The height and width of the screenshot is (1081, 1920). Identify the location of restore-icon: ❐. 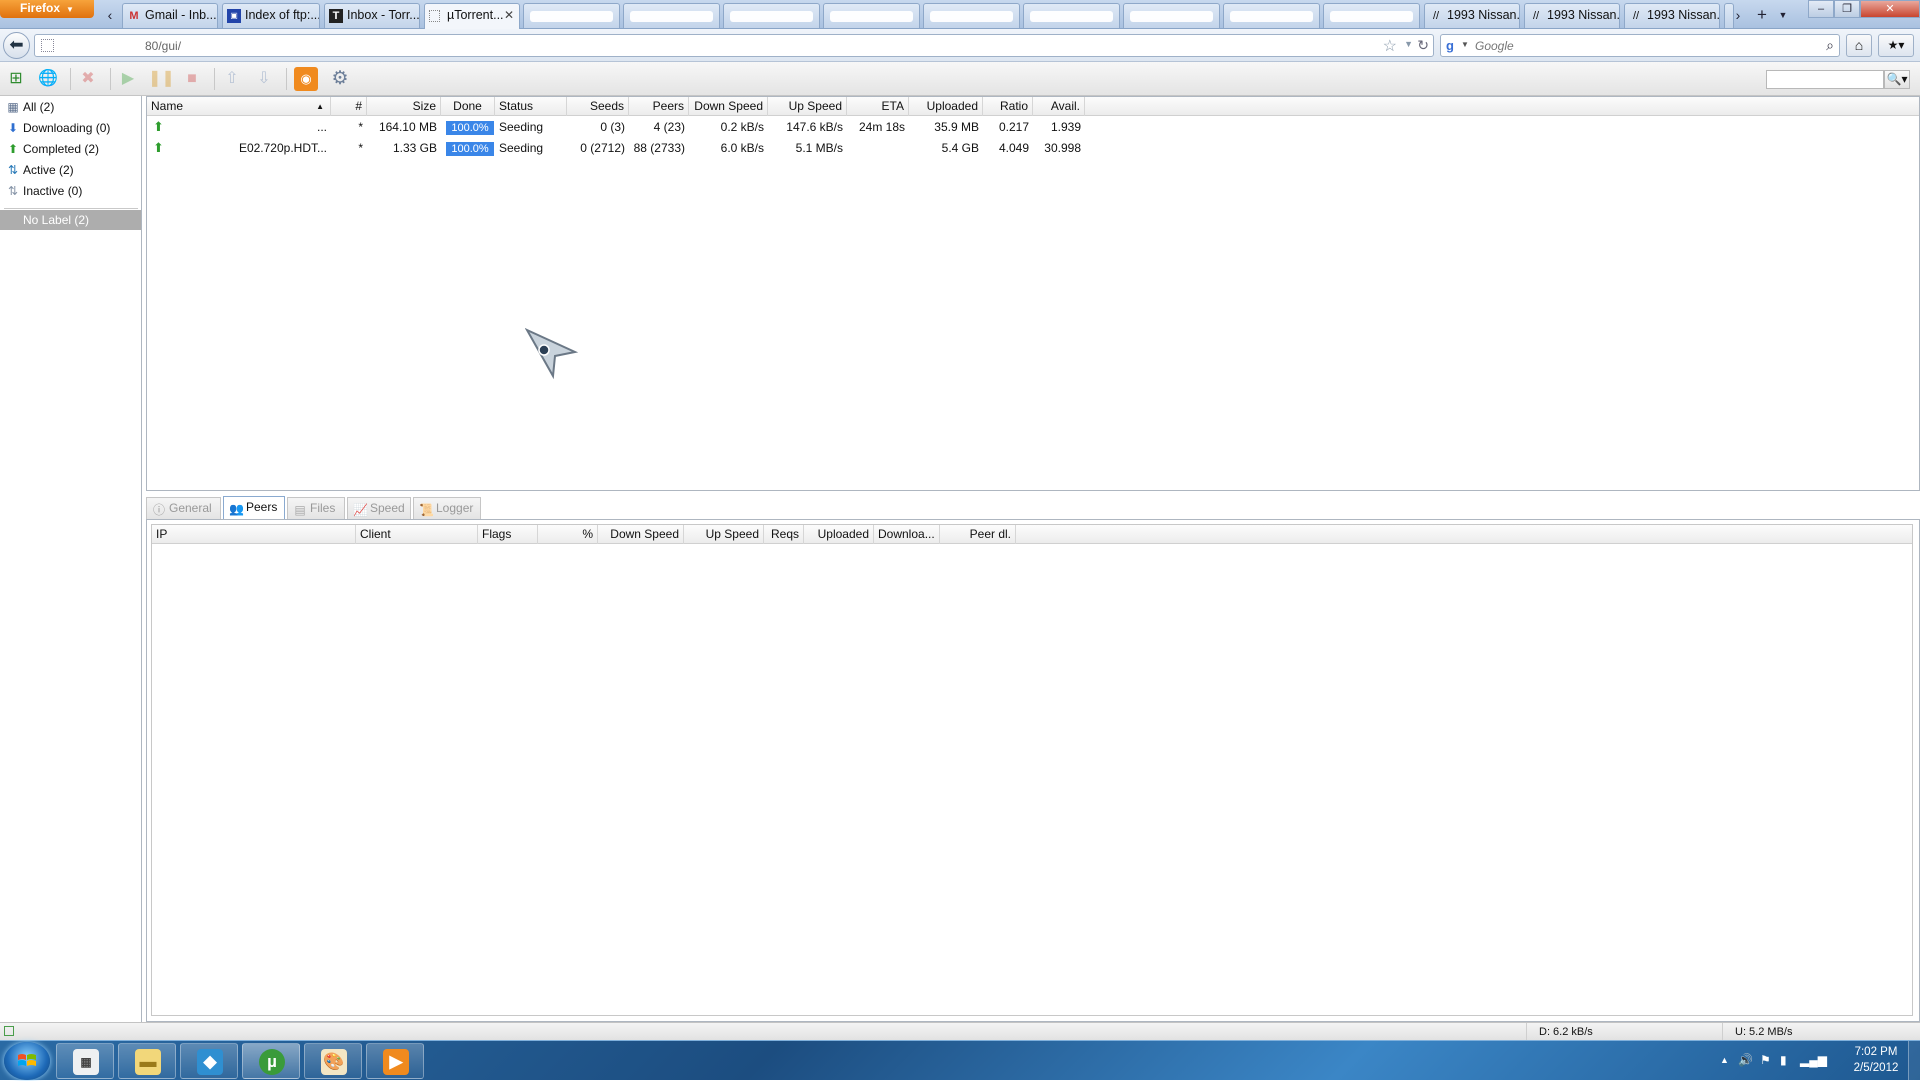
(1847, 9).